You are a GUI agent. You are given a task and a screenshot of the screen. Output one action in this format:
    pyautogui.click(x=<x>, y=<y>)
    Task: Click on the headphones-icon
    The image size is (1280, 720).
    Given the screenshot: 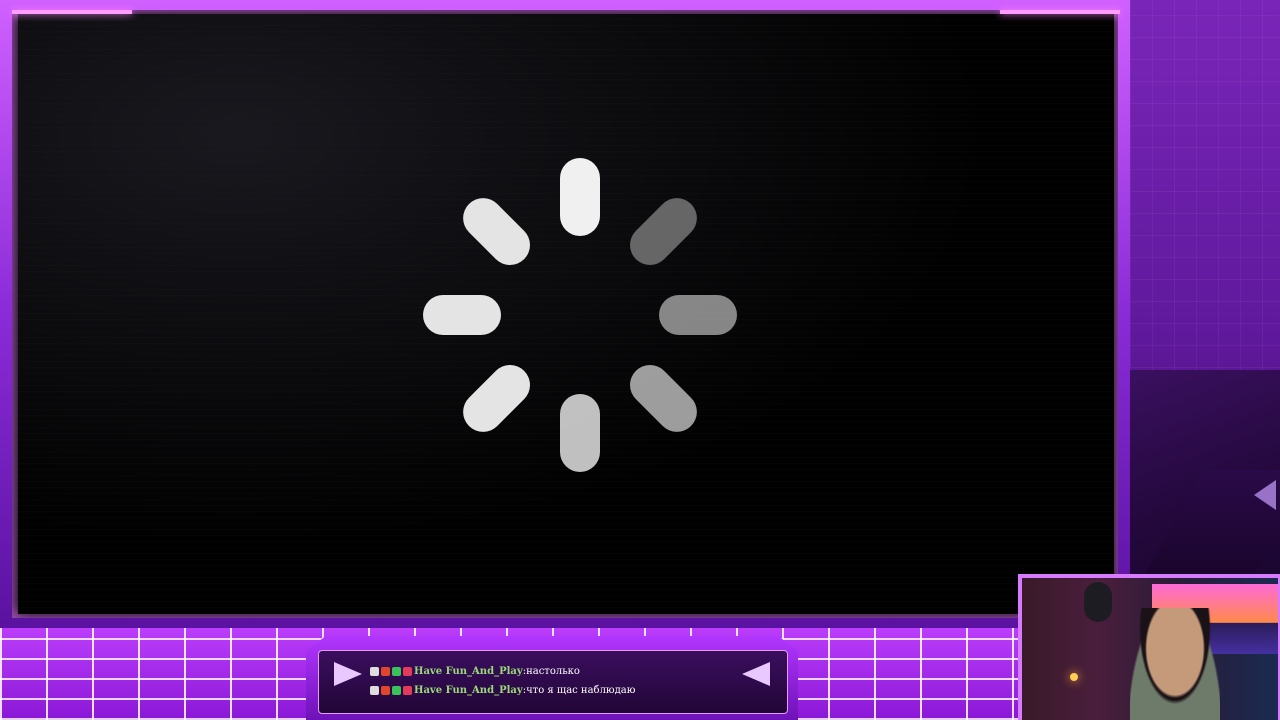 What is the action you would take?
    pyautogui.click(x=1098, y=602)
    